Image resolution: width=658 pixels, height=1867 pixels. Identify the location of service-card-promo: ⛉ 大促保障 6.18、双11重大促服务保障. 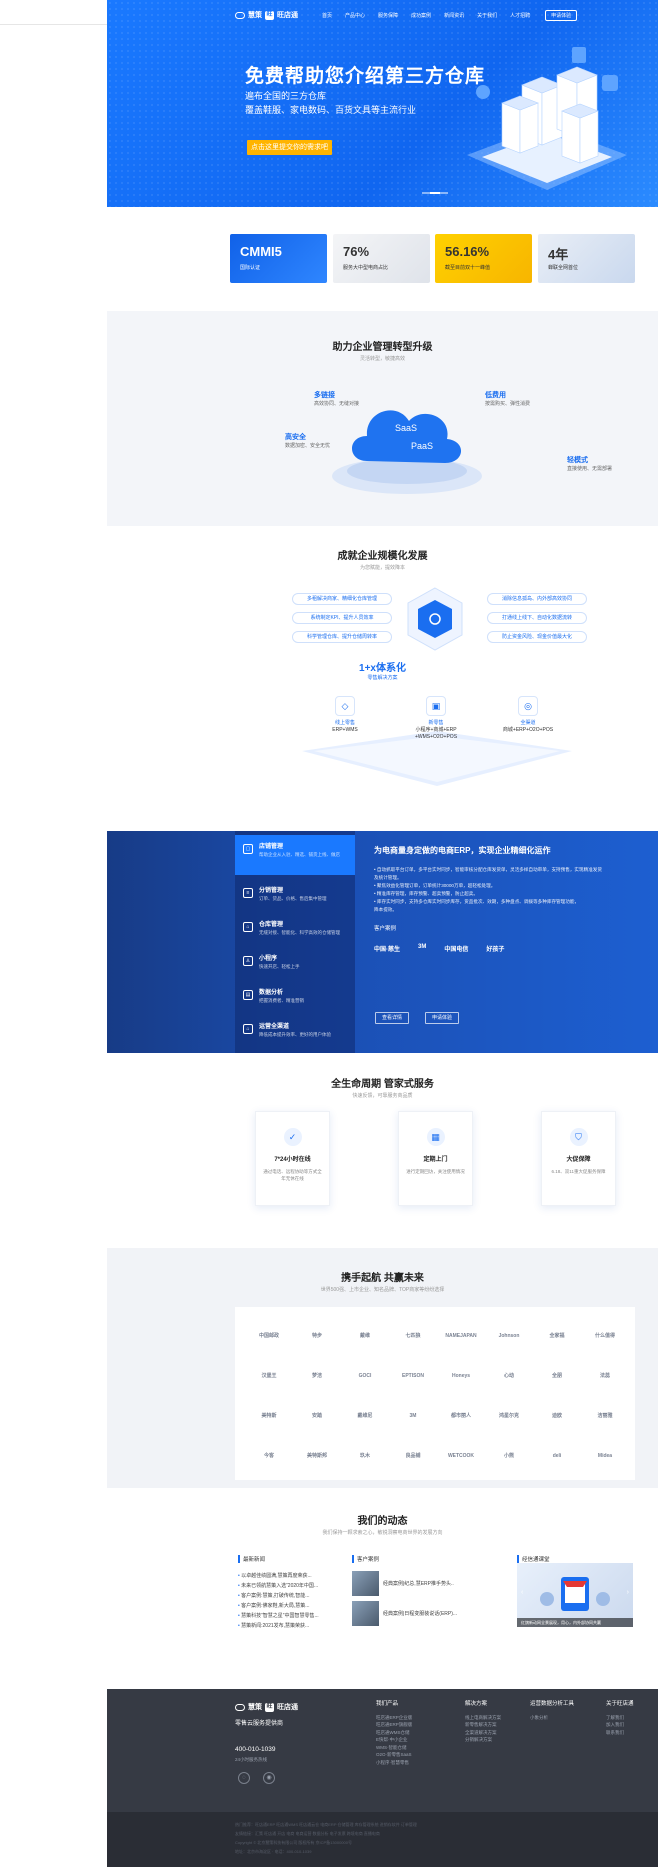
(578, 1158).